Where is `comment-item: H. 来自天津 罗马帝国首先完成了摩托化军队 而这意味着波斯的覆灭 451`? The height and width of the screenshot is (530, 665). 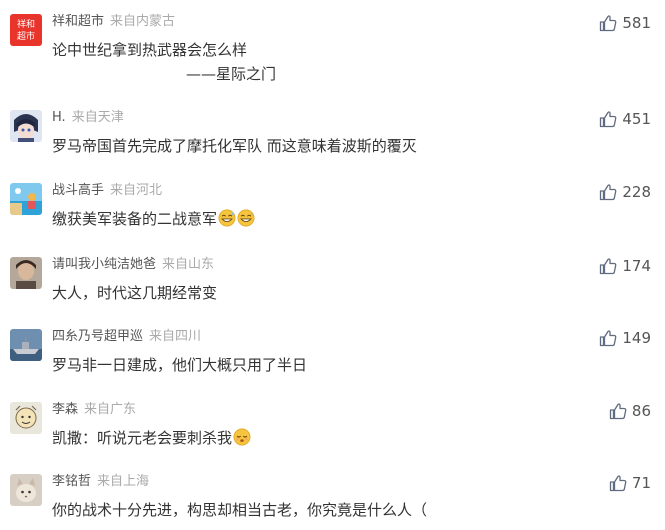
comment-item: H. 来自天津 罗马帝国首先完成了摩托化军队 而这意味着波斯的覆灭 451 is located at coordinates (332, 138).